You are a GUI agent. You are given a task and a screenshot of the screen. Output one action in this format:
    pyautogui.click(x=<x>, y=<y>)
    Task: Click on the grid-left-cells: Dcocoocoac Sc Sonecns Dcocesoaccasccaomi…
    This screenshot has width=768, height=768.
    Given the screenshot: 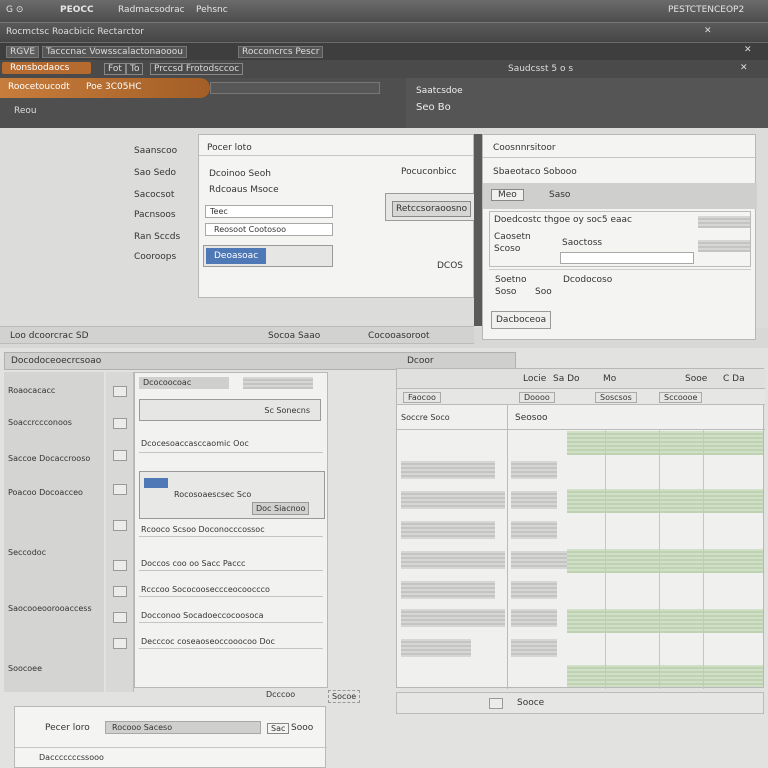 What is the action you would take?
    pyautogui.click(x=231, y=530)
    